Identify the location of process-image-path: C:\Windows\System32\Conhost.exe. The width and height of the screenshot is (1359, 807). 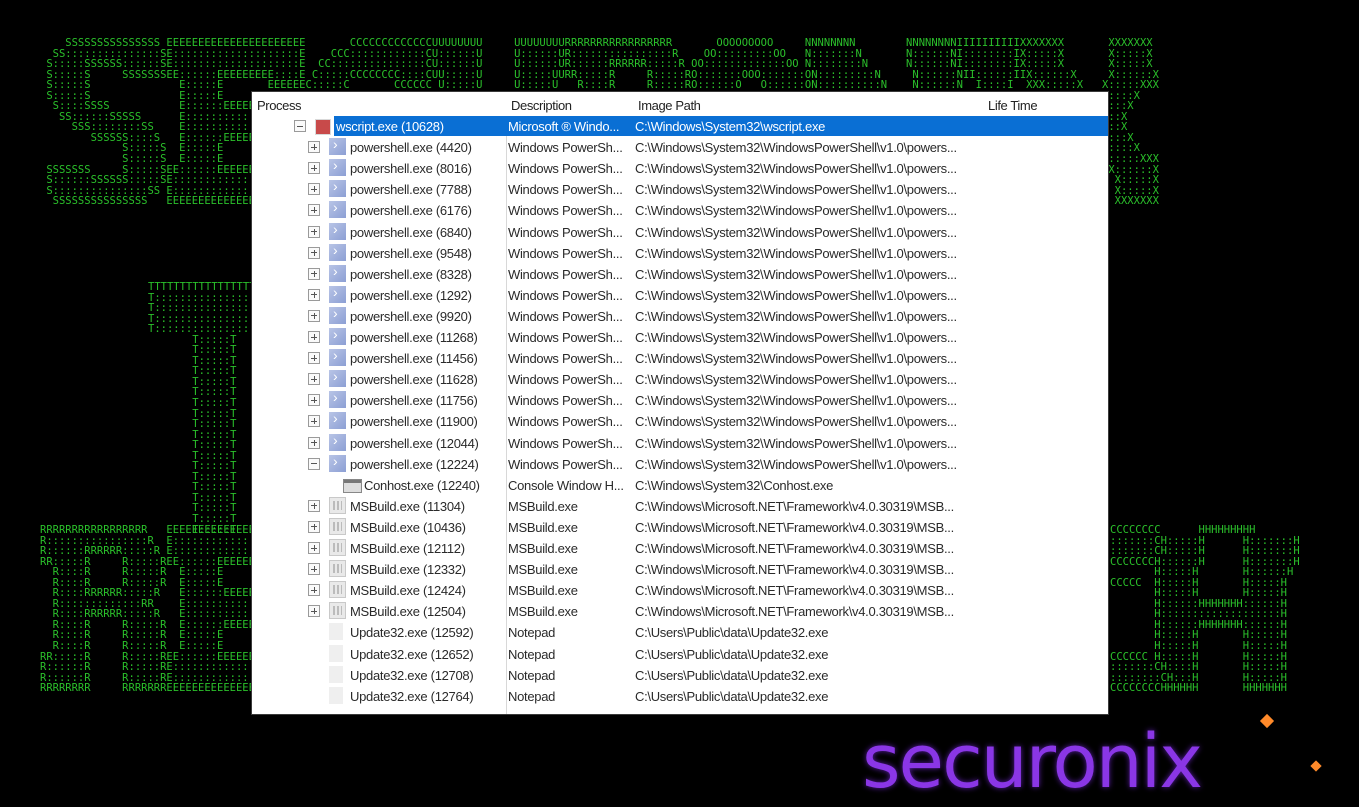
(734, 485).